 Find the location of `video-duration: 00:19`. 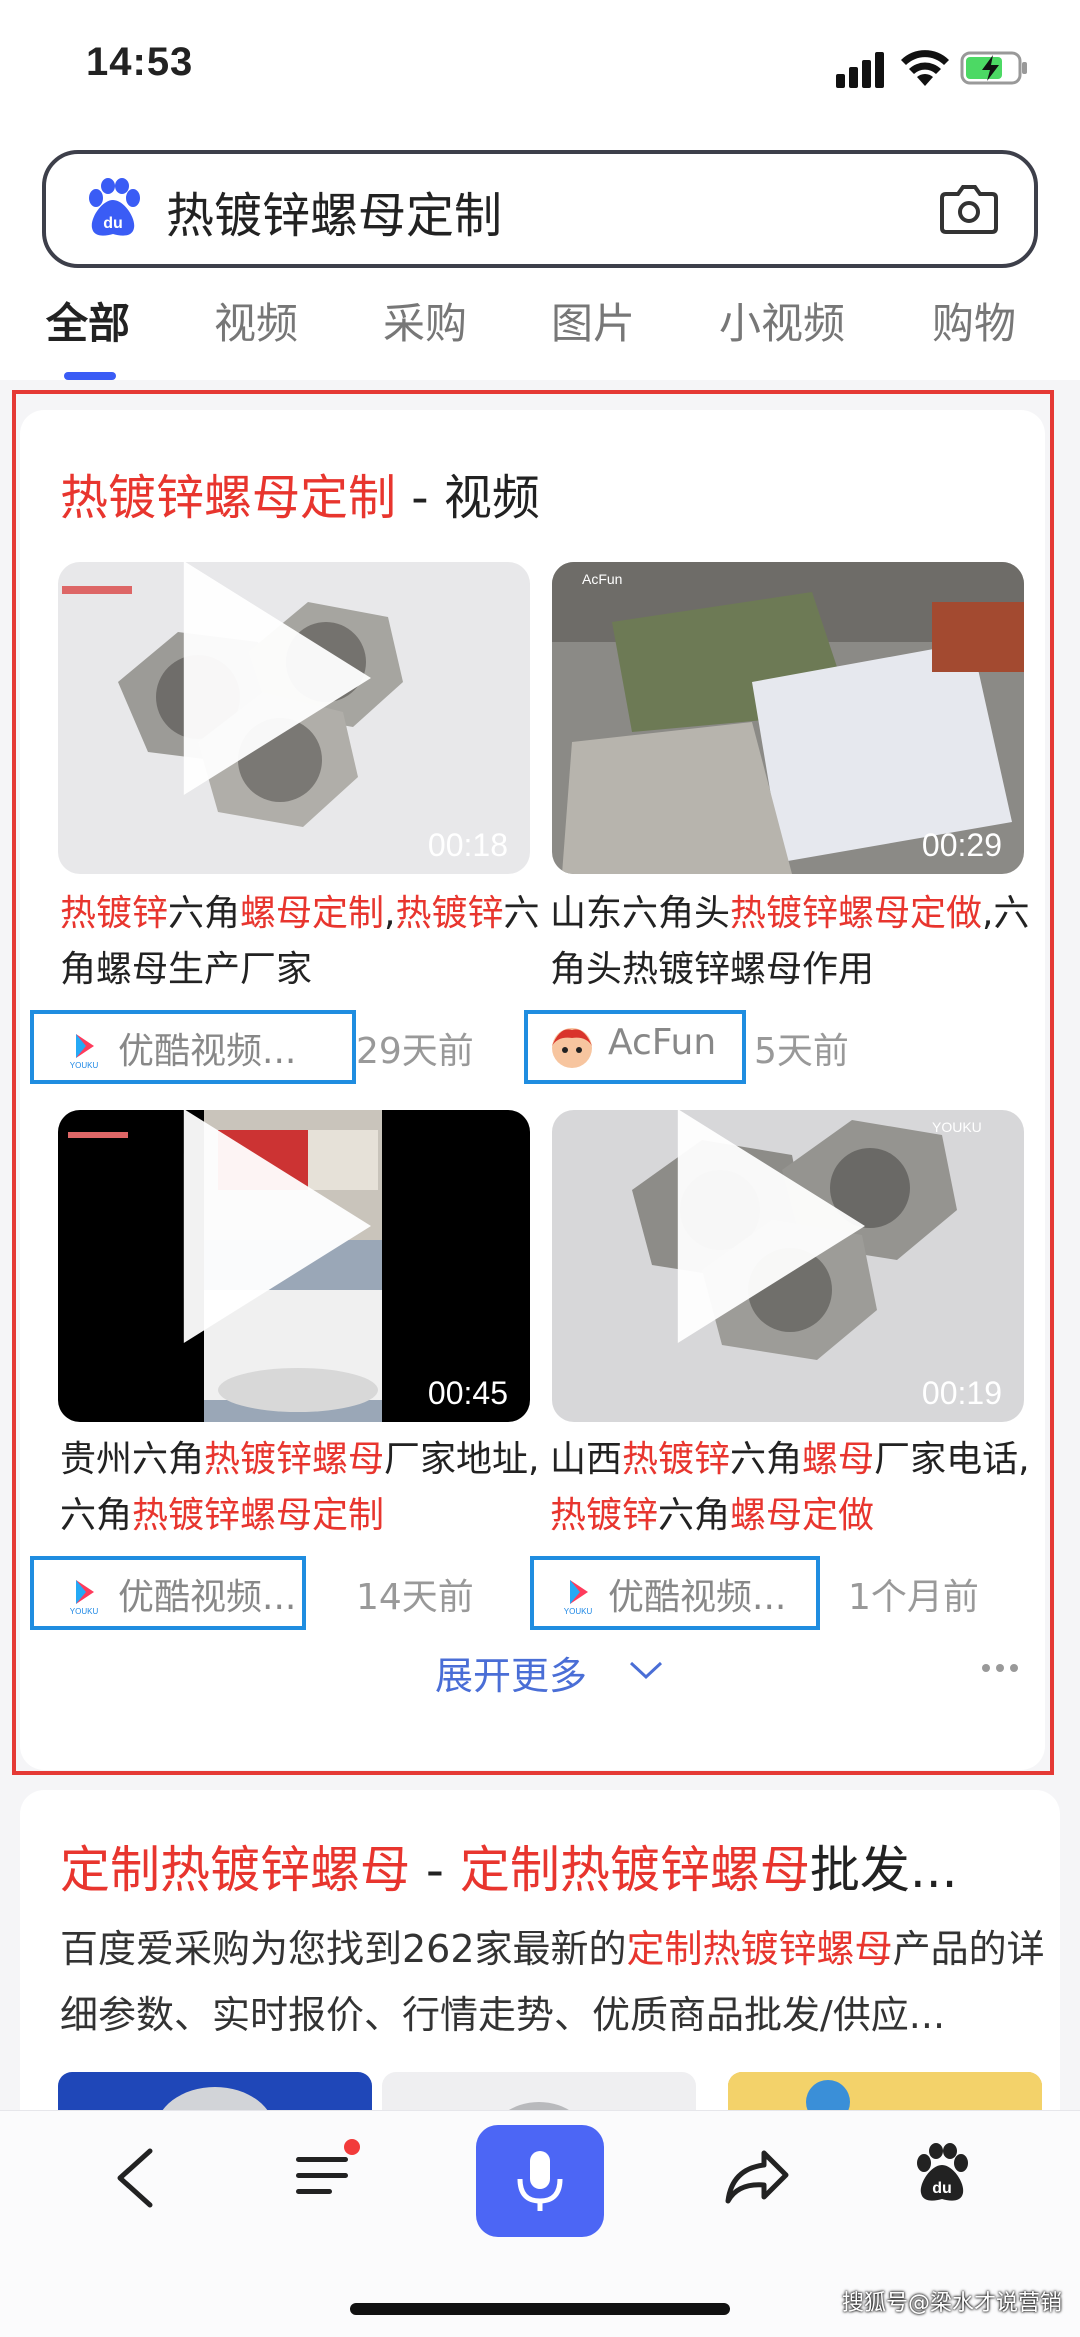

video-duration: 00:19 is located at coordinates (961, 1393).